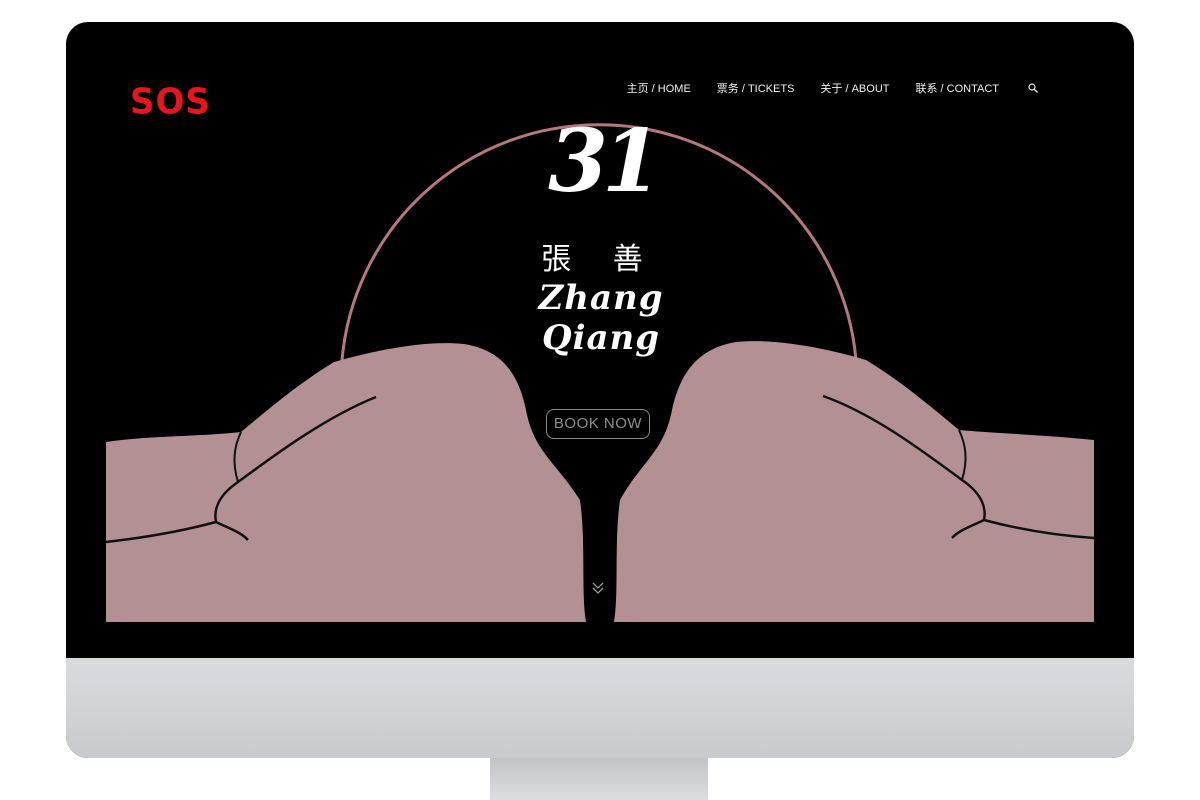  Describe the element at coordinates (601, 318) in the screenshot. I see `hero-english-name: Zhang Qiang` at that location.